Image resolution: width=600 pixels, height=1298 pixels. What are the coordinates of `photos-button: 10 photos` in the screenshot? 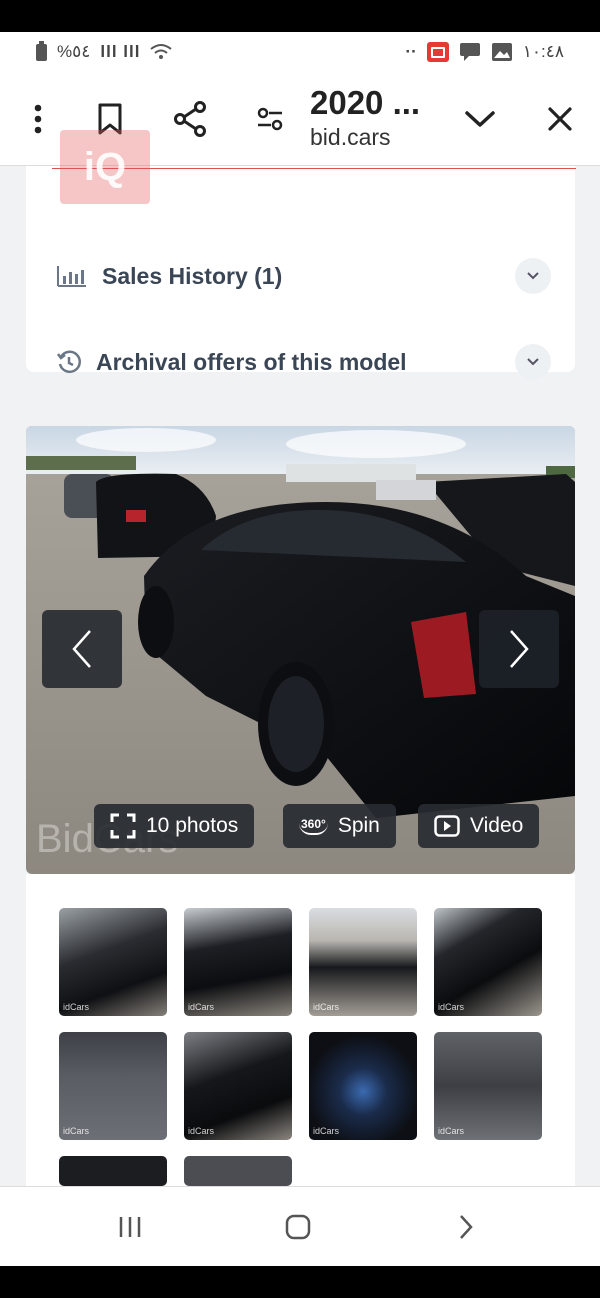 It's located at (174, 826).